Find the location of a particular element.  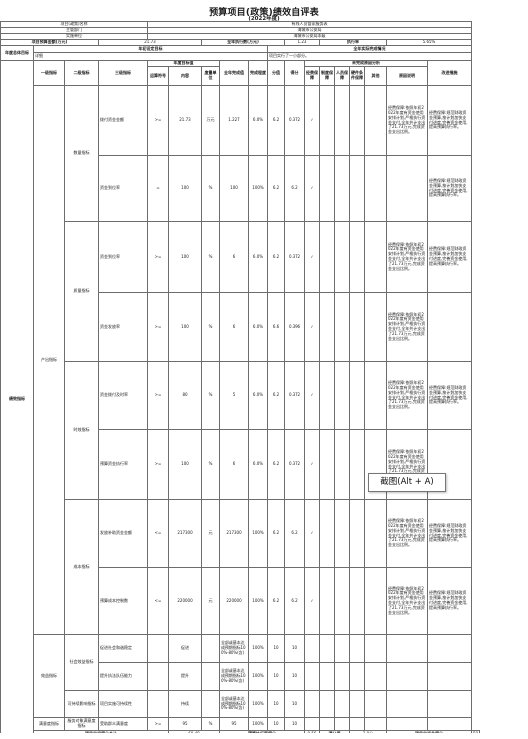

col-actual: 全年完成值 is located at coordinates (234, 73).